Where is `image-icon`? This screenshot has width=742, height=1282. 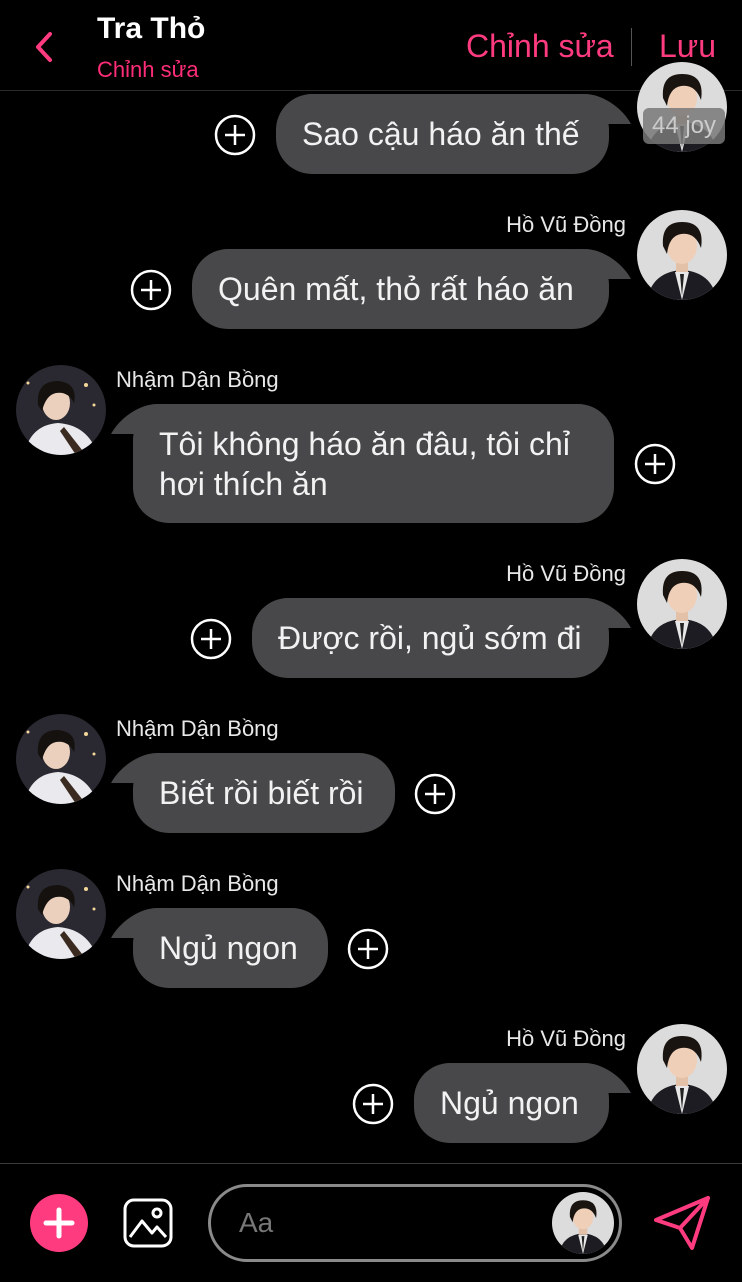 image-icon is located at coordinates (148, 1223).